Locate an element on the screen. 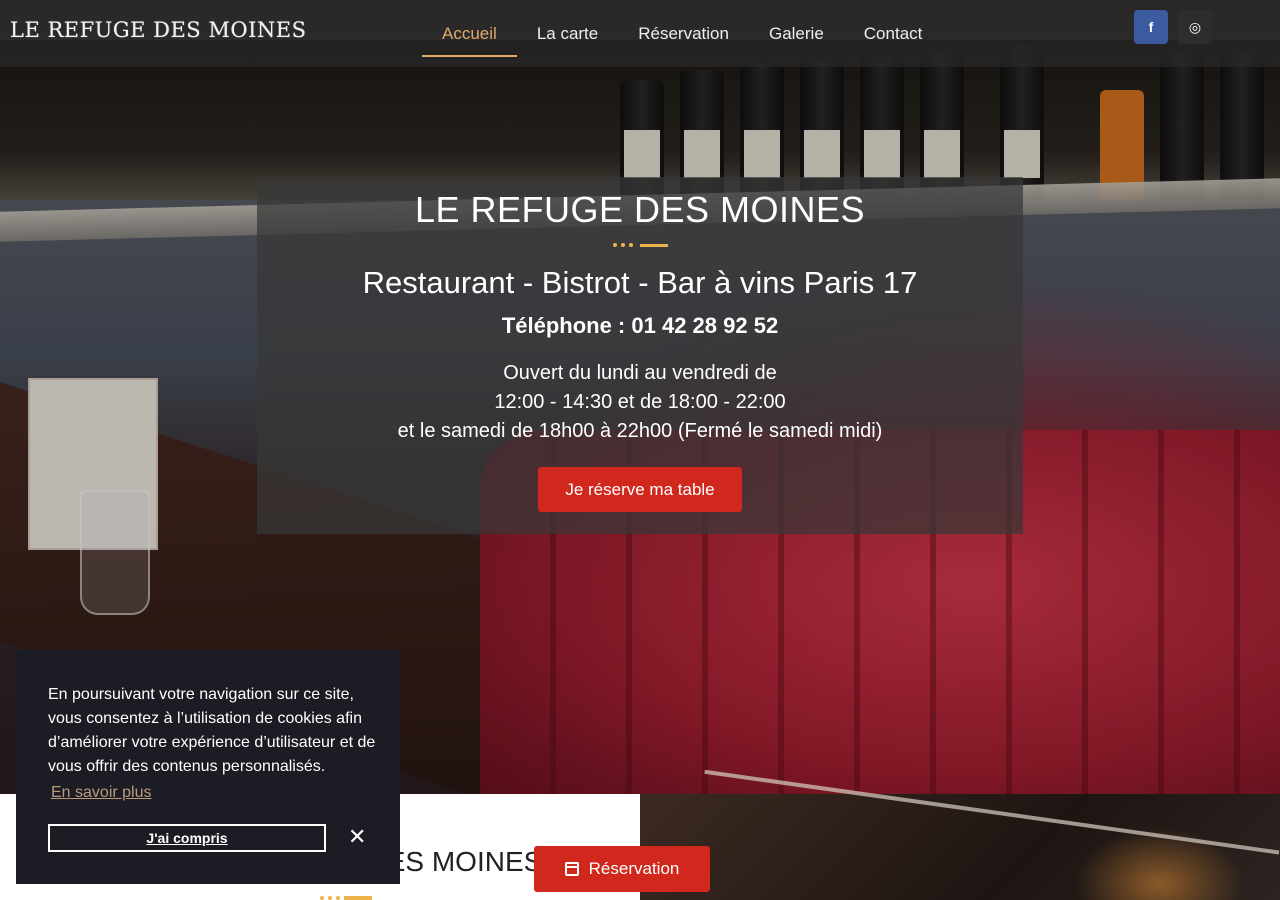 The width and height of the screenshot is (1280, 900). hours-line-1: Ouvert du lundi au vendredi de is located at coordinates (640, 373).